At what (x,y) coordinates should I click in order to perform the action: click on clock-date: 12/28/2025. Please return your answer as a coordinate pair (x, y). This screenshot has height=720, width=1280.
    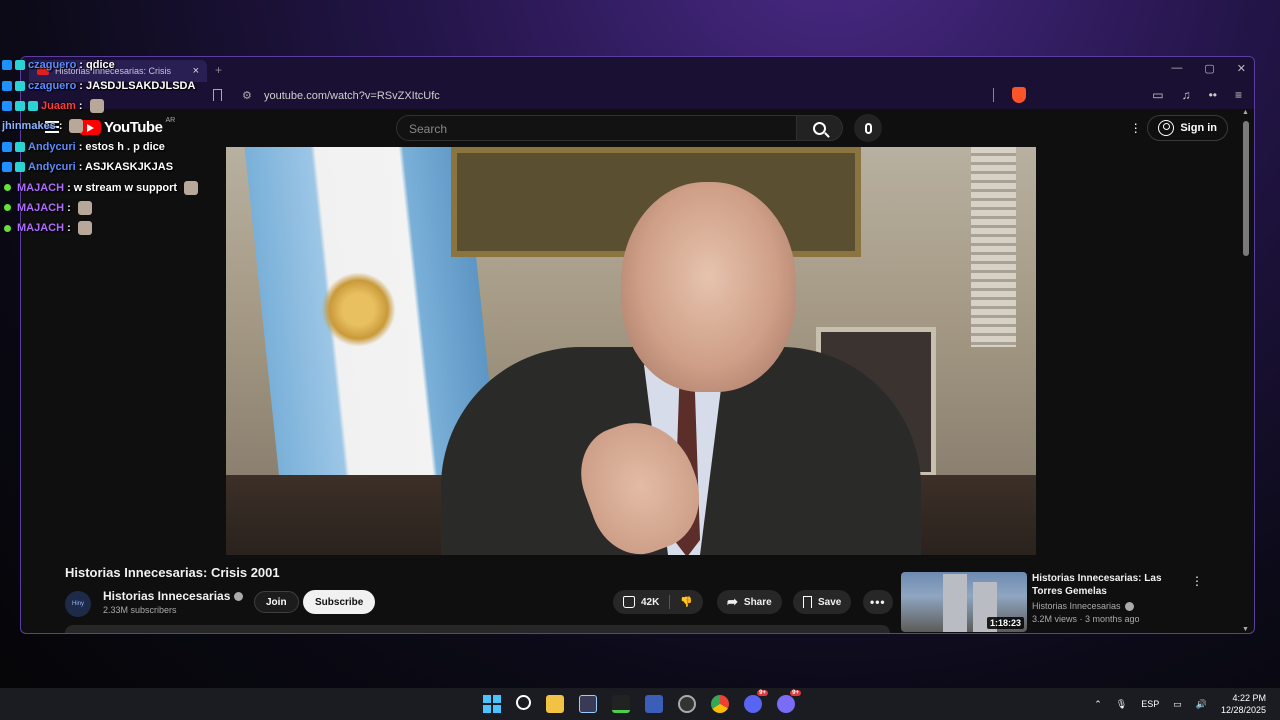
    Looking at the image, I should click on (1243, 710).